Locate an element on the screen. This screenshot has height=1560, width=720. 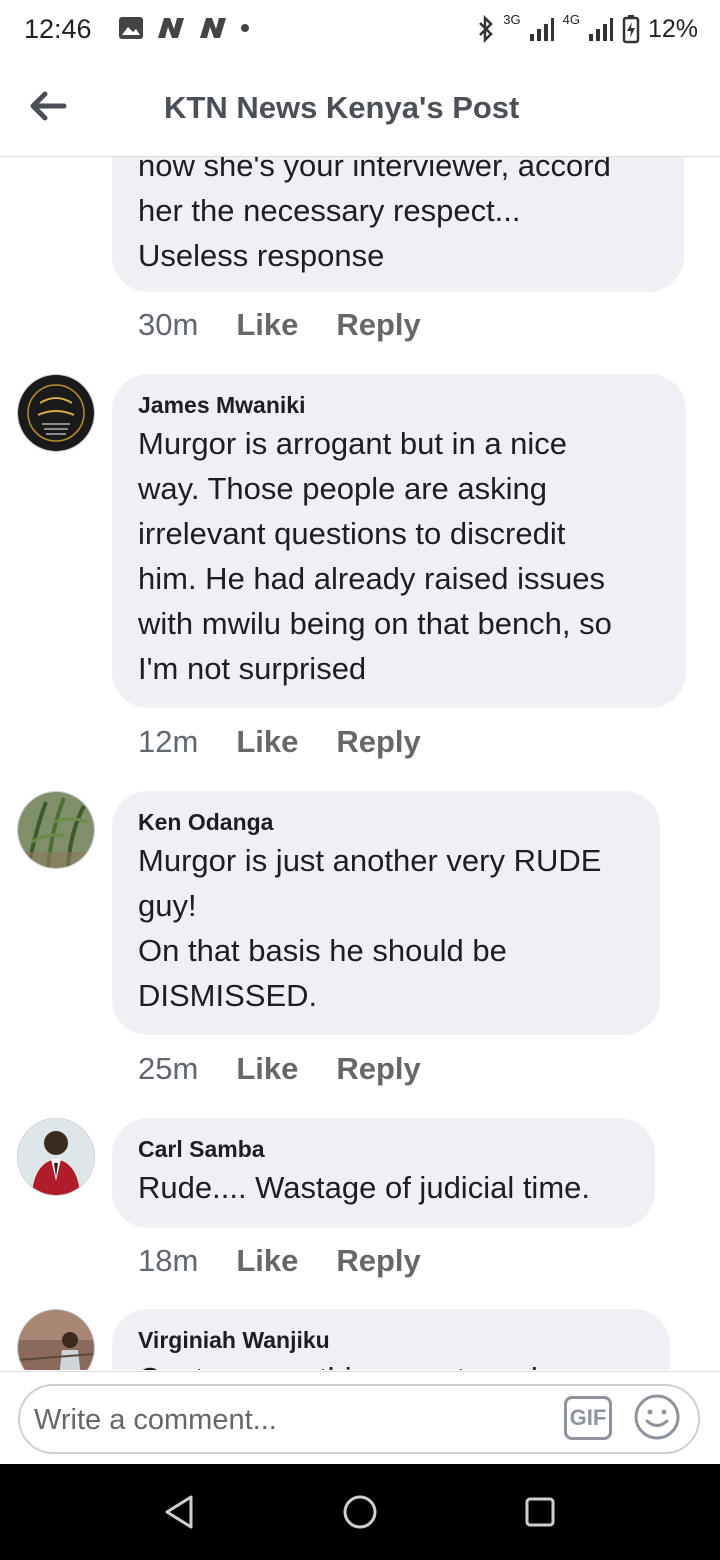
comment-composer: Write a comment... GIF is located at coordinates (360, 1418).